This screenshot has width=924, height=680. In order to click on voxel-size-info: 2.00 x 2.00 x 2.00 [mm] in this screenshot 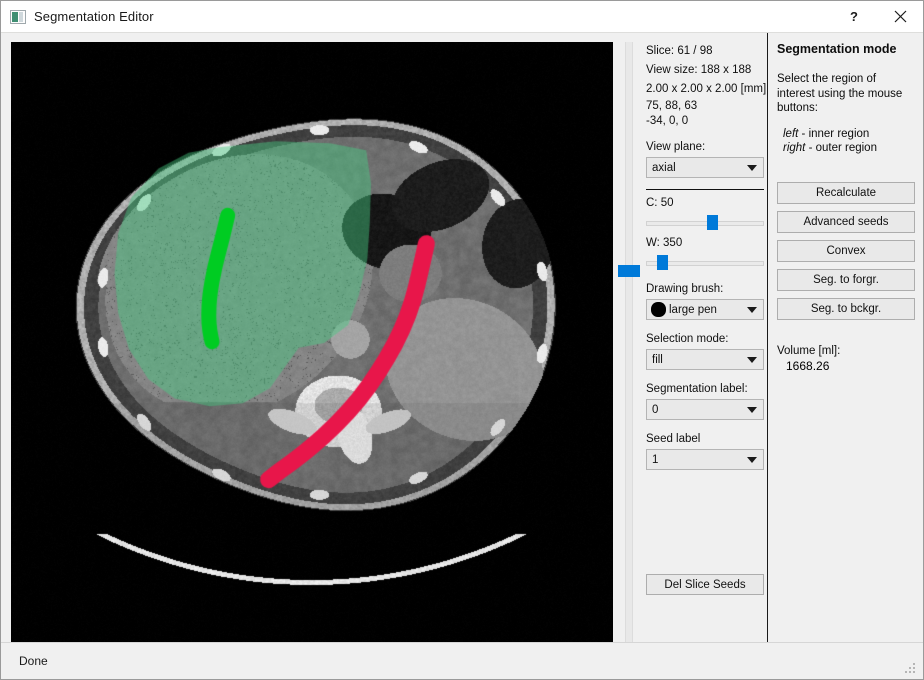, I will do `click(706, 89)`.